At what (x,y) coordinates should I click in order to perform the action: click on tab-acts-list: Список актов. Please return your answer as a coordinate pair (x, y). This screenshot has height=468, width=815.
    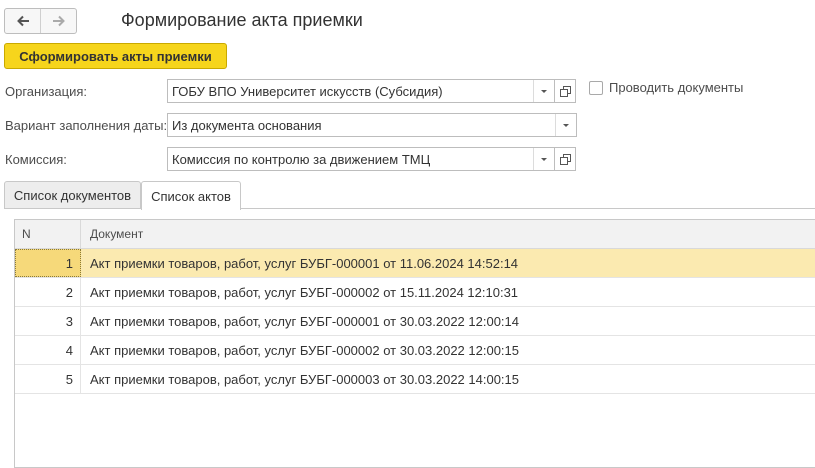
    Looking at the image, I should click on (191, 195).